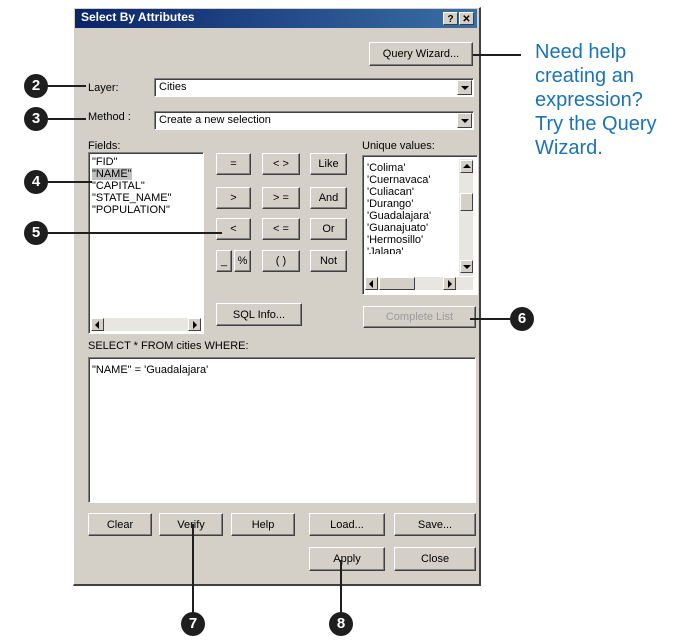 The width and height of the screenshot is (687, 642). Describe the element at coordinates (103, 88) in the screenshot. I see `layer-label: Layer:` at that location.